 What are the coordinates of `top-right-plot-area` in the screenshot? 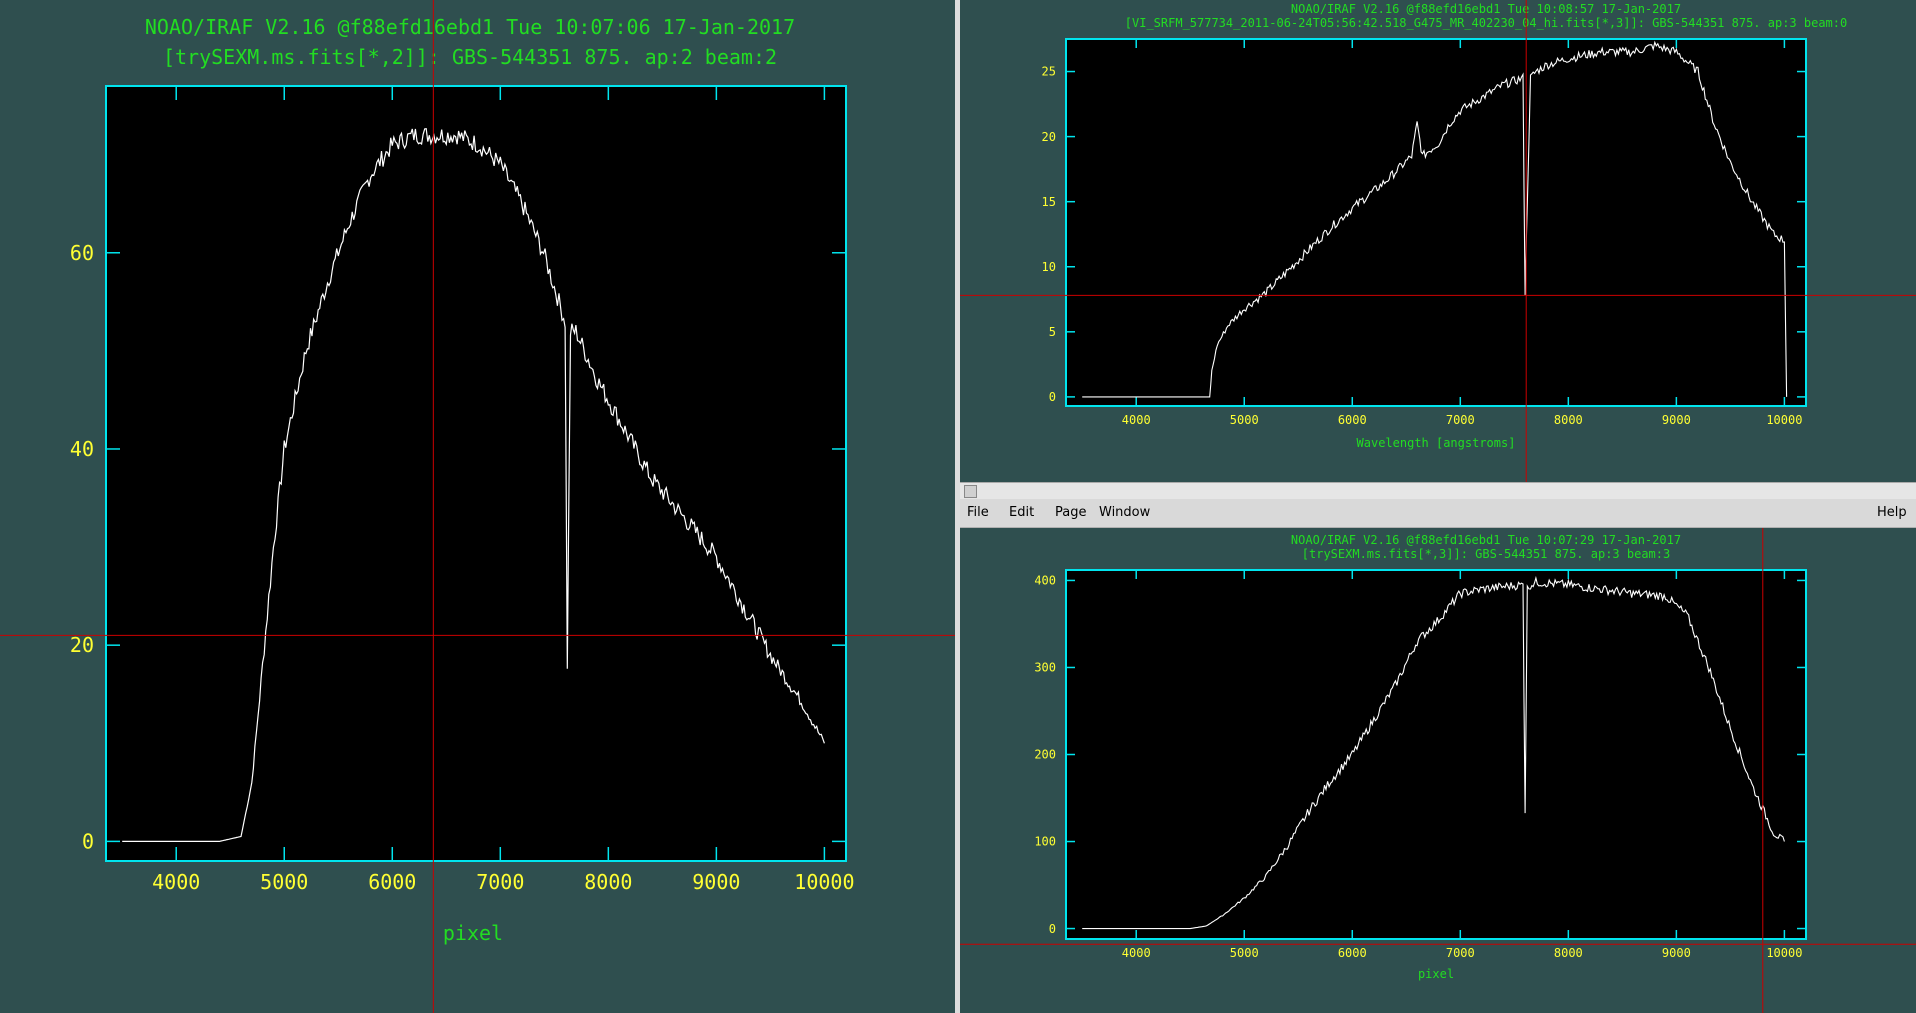 It's located at (1436, 222).